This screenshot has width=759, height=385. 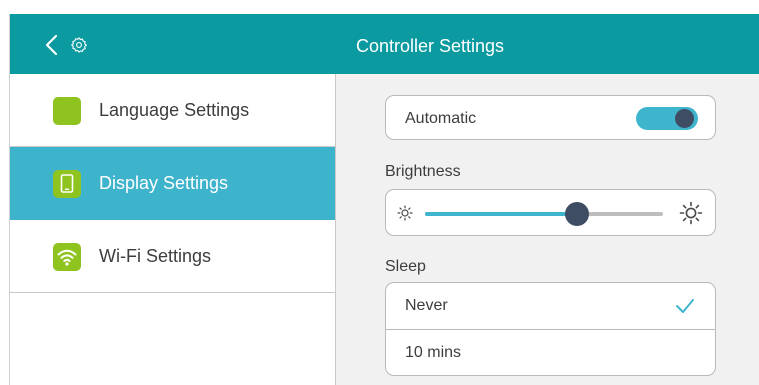 I want to click on wifi-icon, so click(x=67, y=257).